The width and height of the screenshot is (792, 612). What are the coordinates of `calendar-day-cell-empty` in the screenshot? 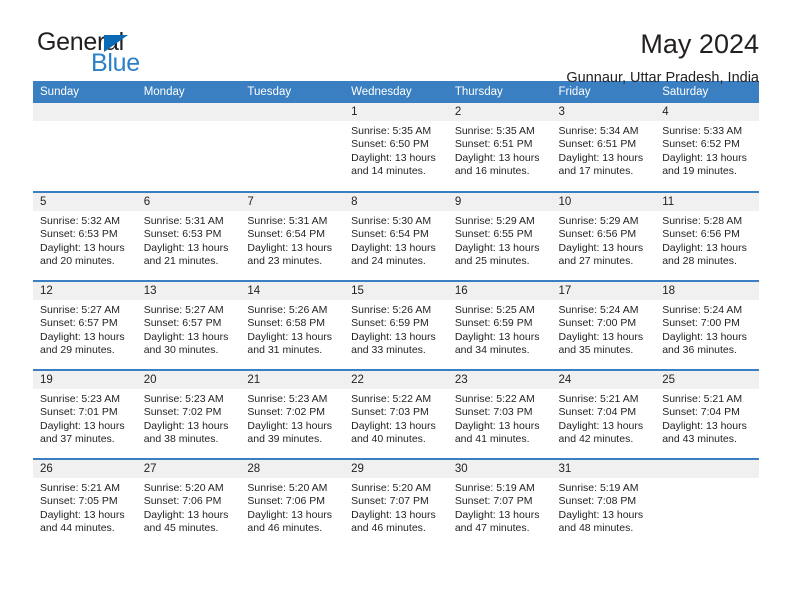 It's located at (707, 503).